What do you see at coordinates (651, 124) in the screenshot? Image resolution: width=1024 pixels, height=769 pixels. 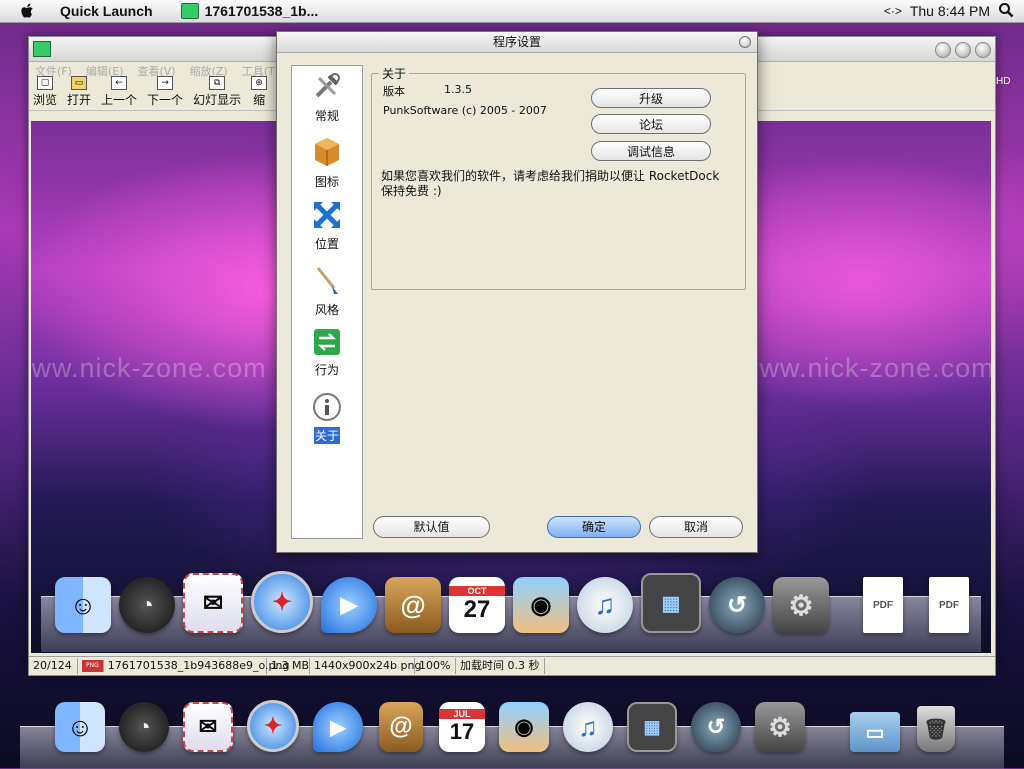 I see `forum-button: 论坛` at bounding box center [651, 124].